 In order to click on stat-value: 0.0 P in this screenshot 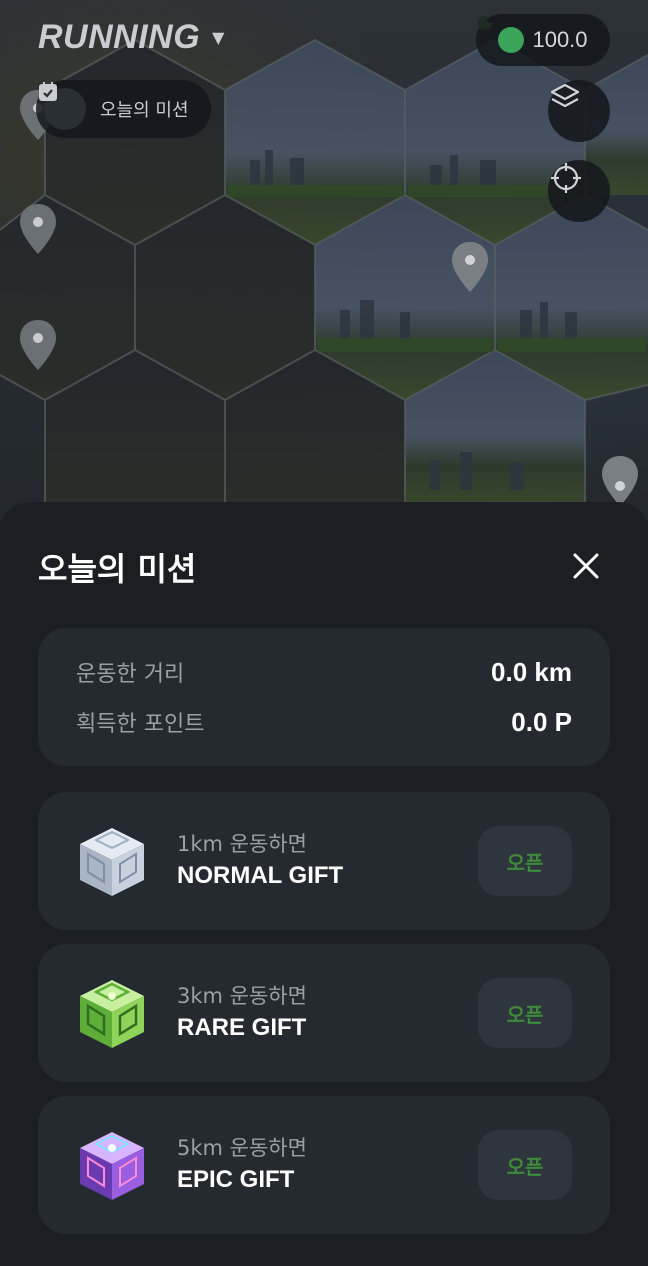, I will do `click(541, 721)`.